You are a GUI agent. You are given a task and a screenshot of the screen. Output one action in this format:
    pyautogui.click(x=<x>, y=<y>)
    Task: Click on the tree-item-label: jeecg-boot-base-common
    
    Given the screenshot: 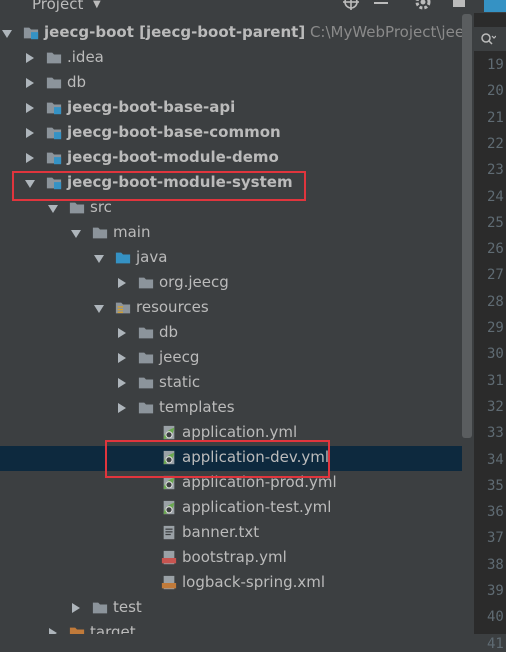 What is the action you would take?
    pyautogui.click(x=174, y=132)
    